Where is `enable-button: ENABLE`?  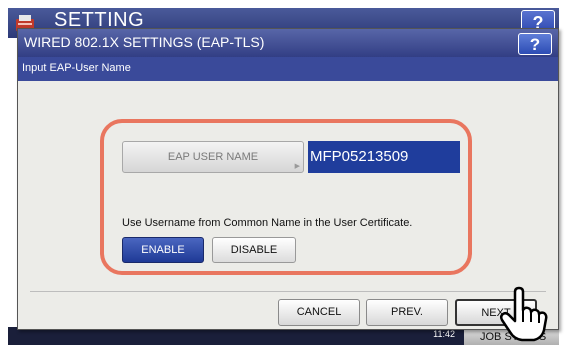 enable-button: ENABLE is located at coordinates (163, 250).